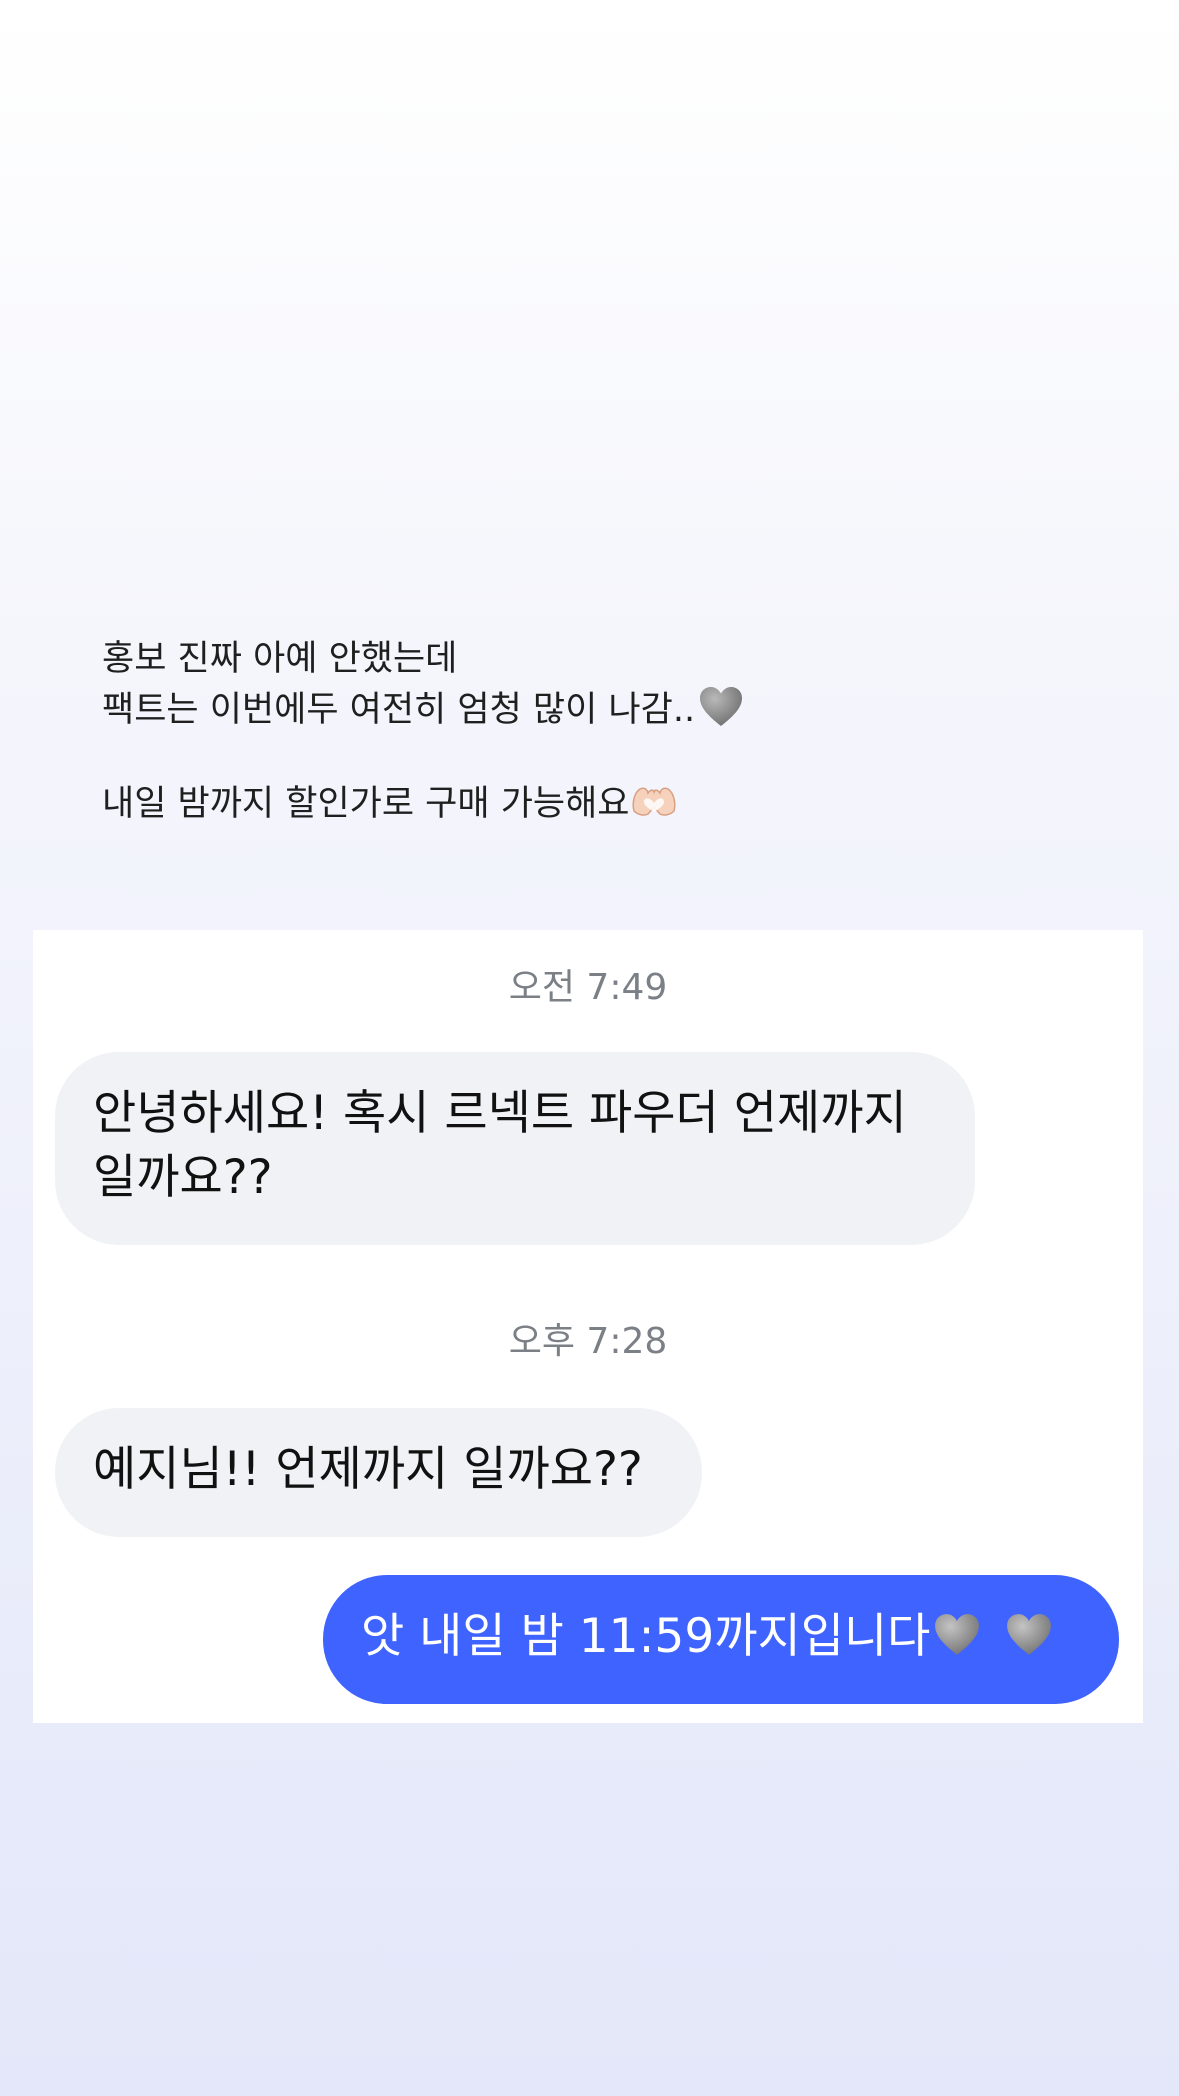  I want to click on caption-line-3-text: 내일 밤까지 할인가로 구매 가능해요, so click(366, 804).